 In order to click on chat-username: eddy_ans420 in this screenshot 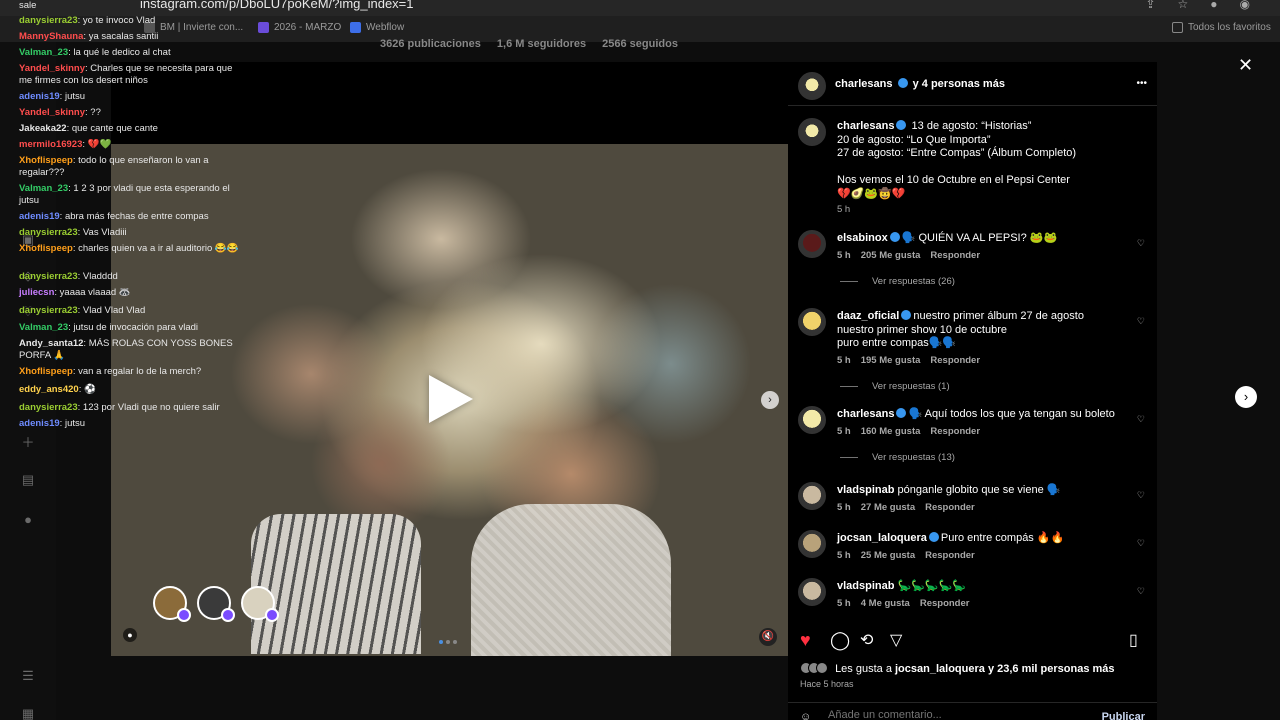, I will do `click(49, 389)`.